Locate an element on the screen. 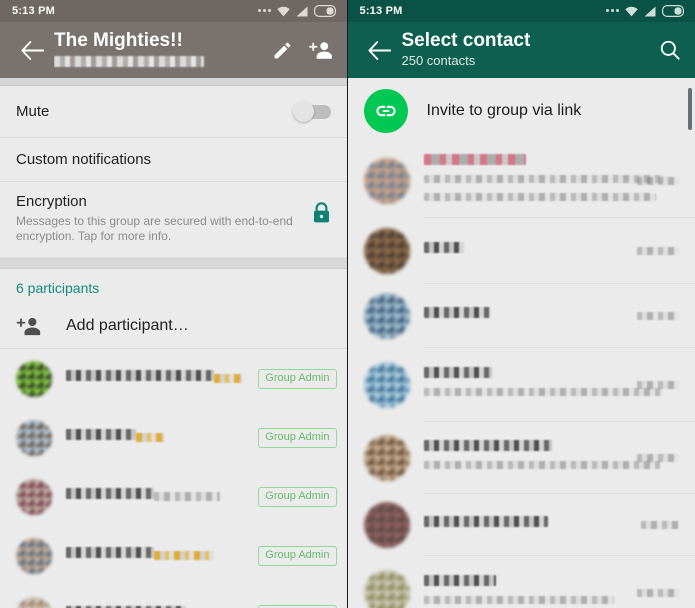  select-contact-title-block: Select contact 250 contacts is located at coordinates (531, 45).